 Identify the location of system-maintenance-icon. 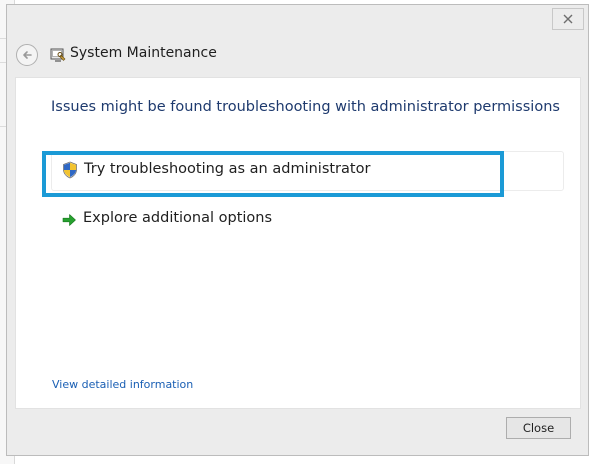
(58, 55).